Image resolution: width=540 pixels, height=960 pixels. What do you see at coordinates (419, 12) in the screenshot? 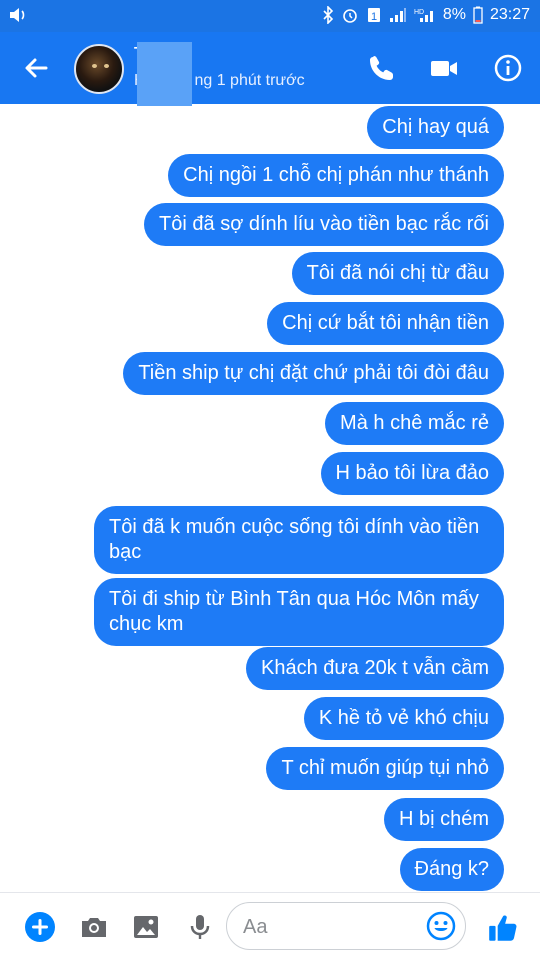
I see `svg-text: HD` at bounding box center [419, 12].